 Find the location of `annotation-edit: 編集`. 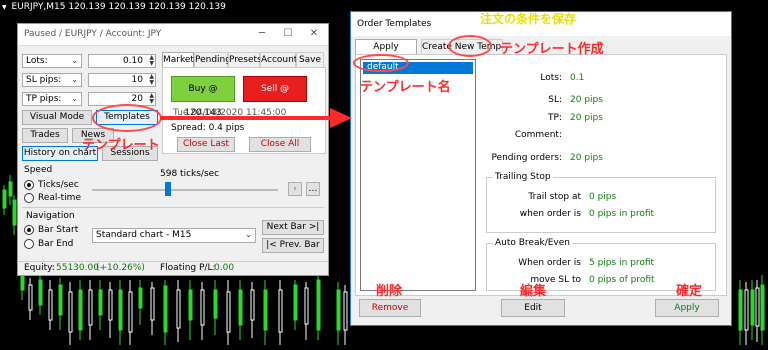

annotation-edit: 編集 is located at coordinates (533, 291).